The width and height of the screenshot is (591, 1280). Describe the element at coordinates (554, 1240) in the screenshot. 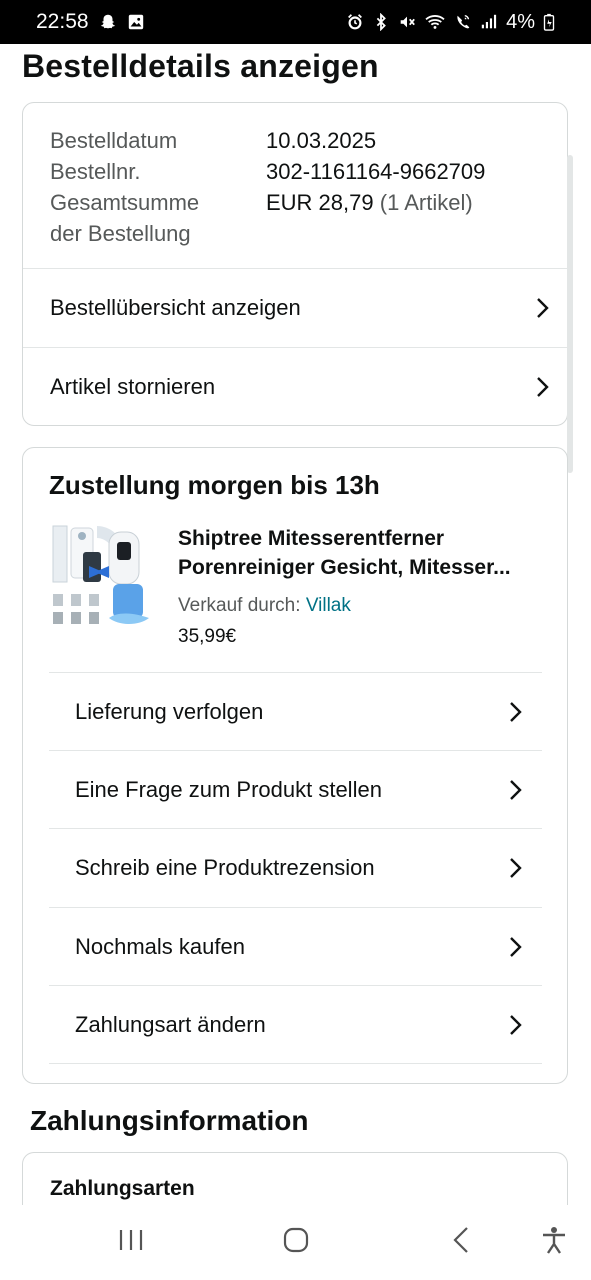

I see `accessibility-icon` at that location.